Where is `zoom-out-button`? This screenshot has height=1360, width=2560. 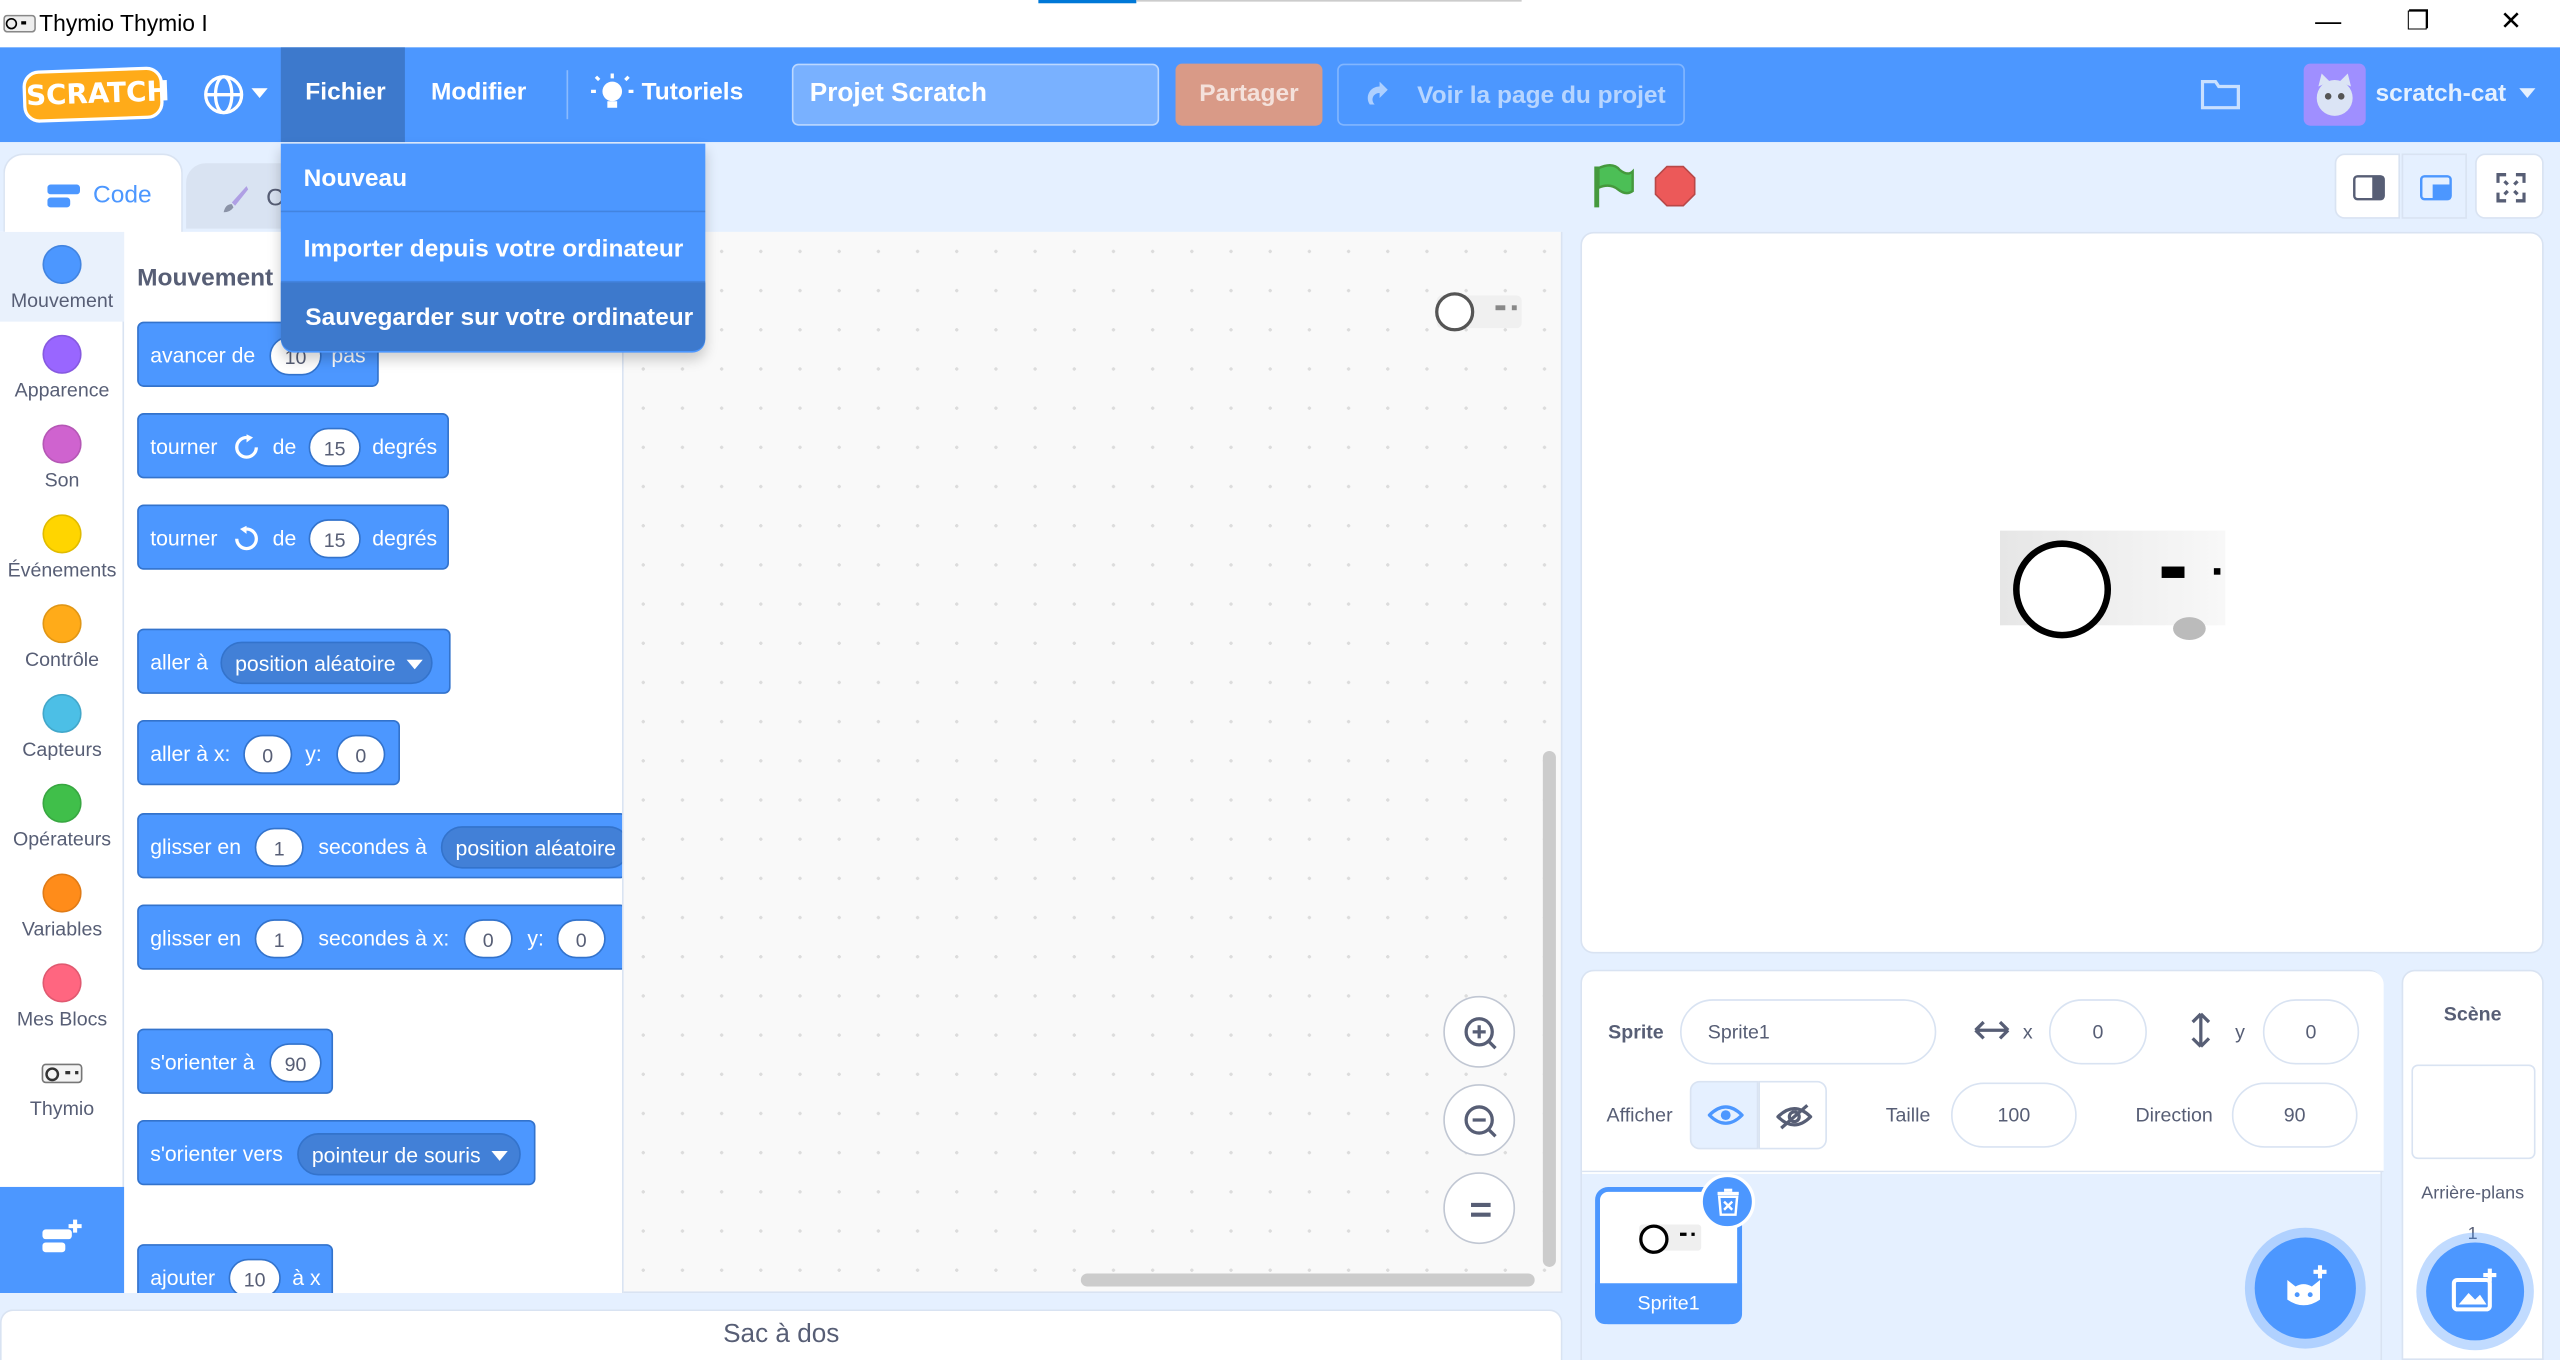
zoom-out-button is located at coordinates (1479, 1120).